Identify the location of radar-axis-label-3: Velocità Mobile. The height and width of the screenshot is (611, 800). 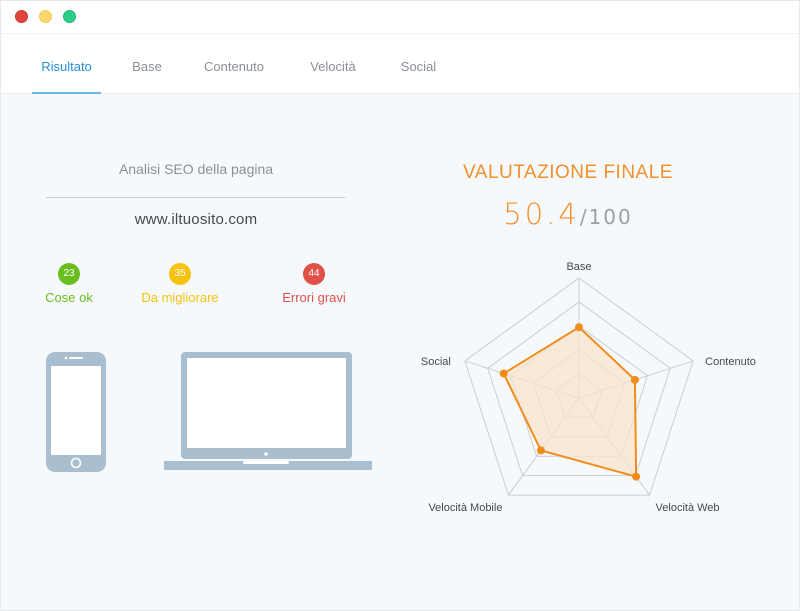
(465, 508).